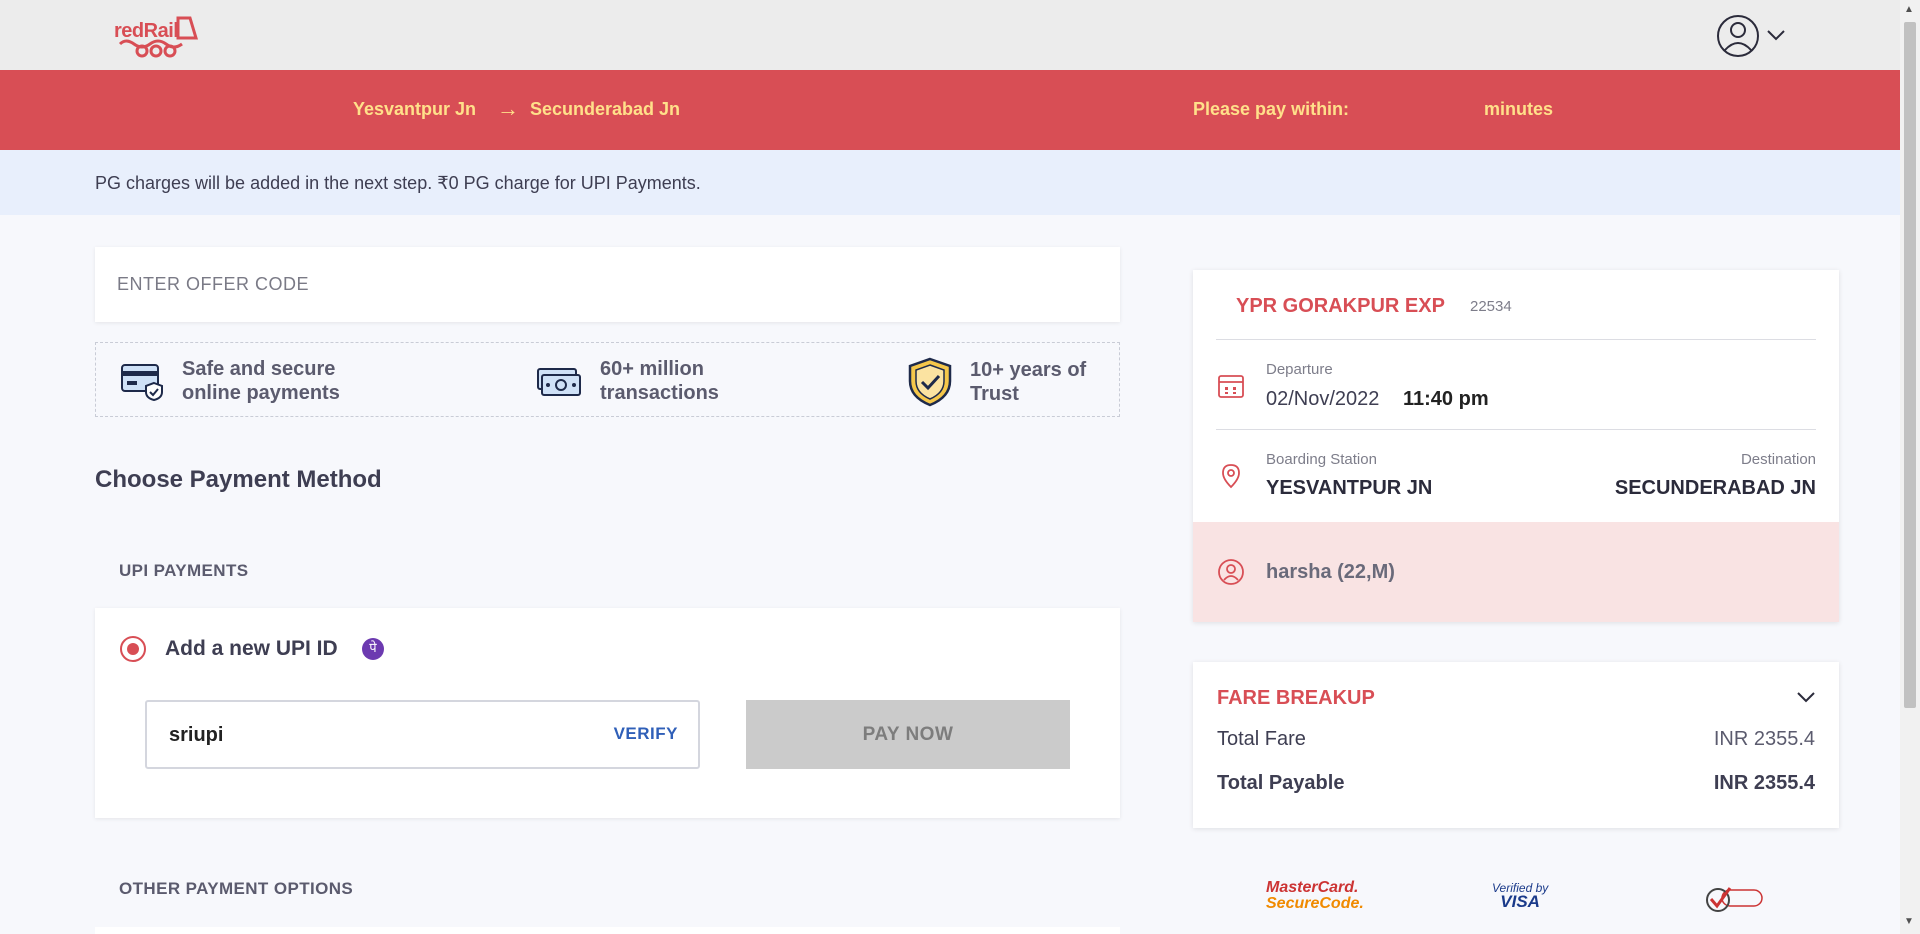 The width and height of the screenshot is (1920, 934). I want to click on chevron-down-icon, so click(1806, 697).